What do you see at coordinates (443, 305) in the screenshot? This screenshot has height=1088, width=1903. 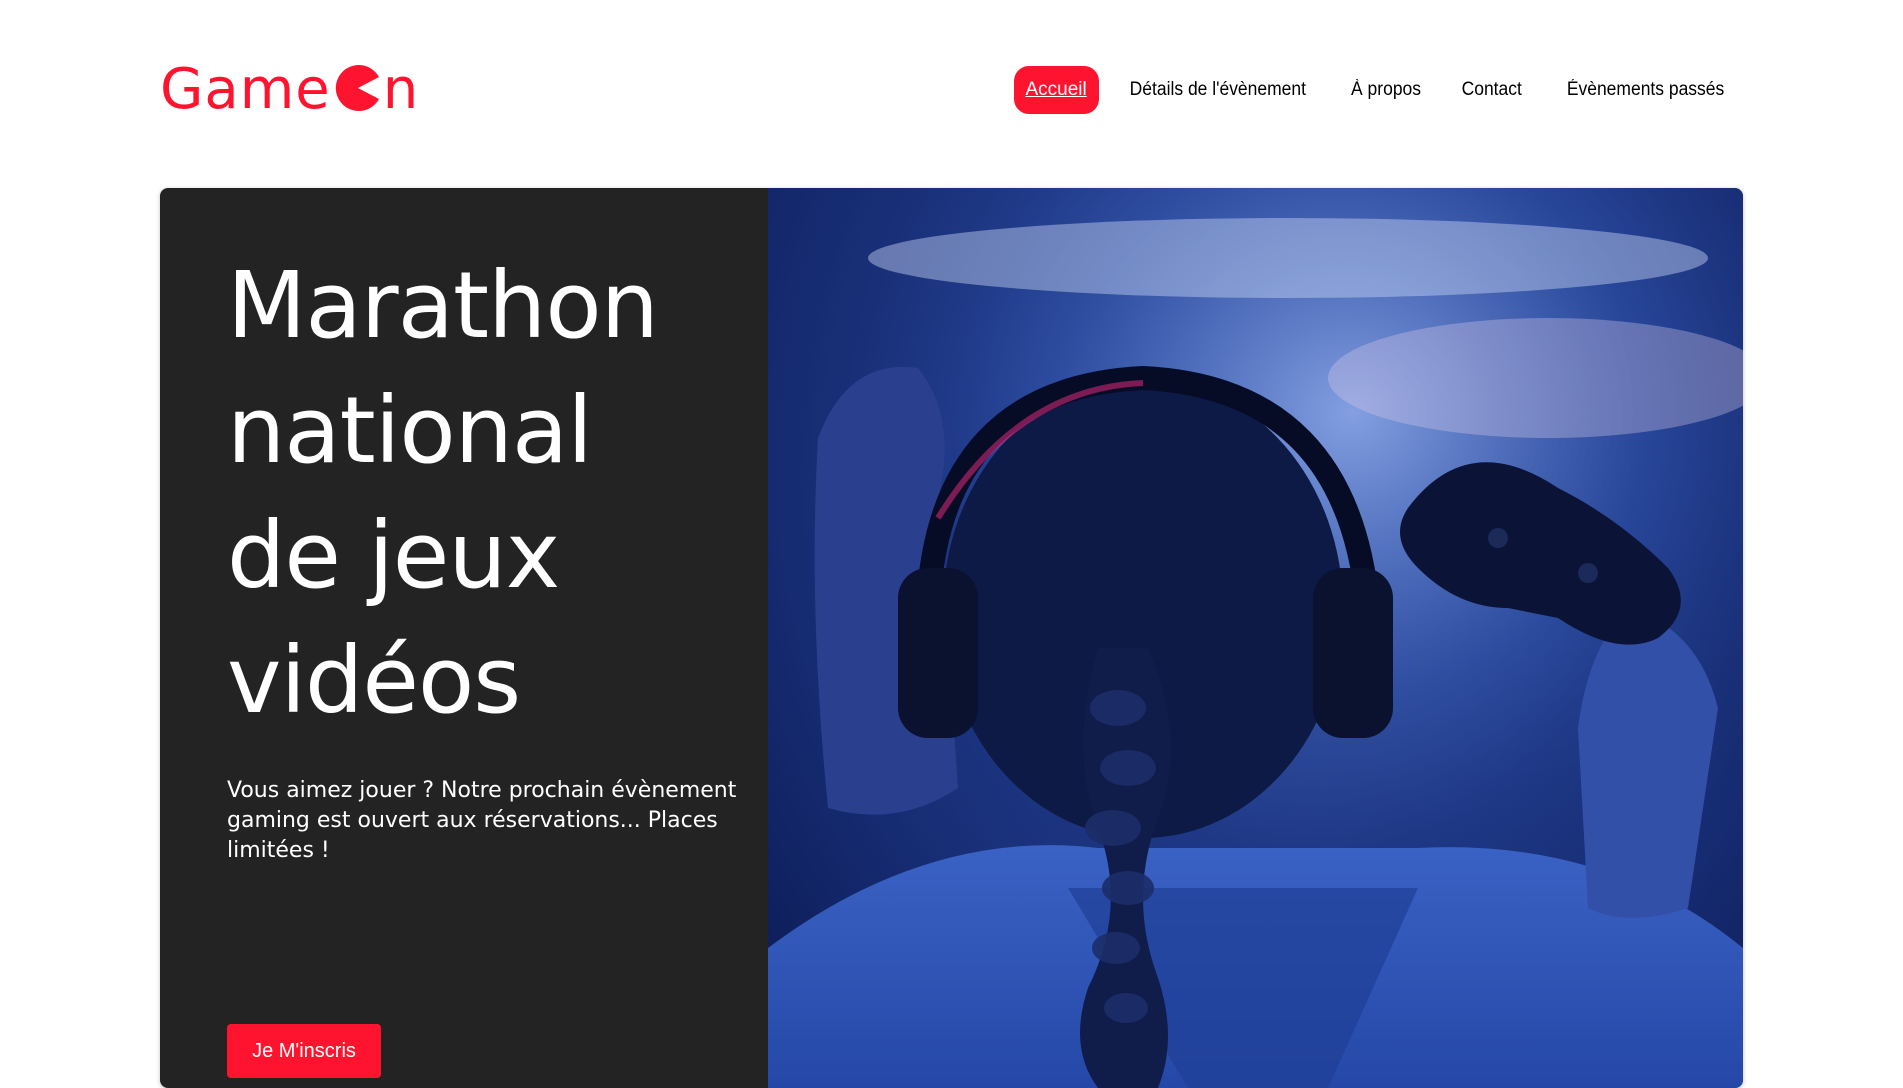 I see `hero-title-line: Marathon` at bounding box center [443, 305].